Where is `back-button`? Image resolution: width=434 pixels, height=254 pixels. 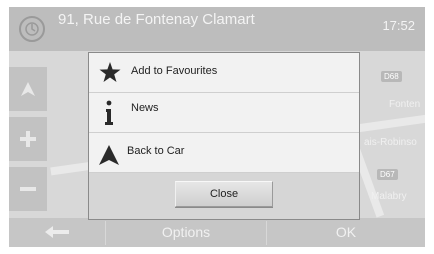 back-button is located at coordinates (57, 232).